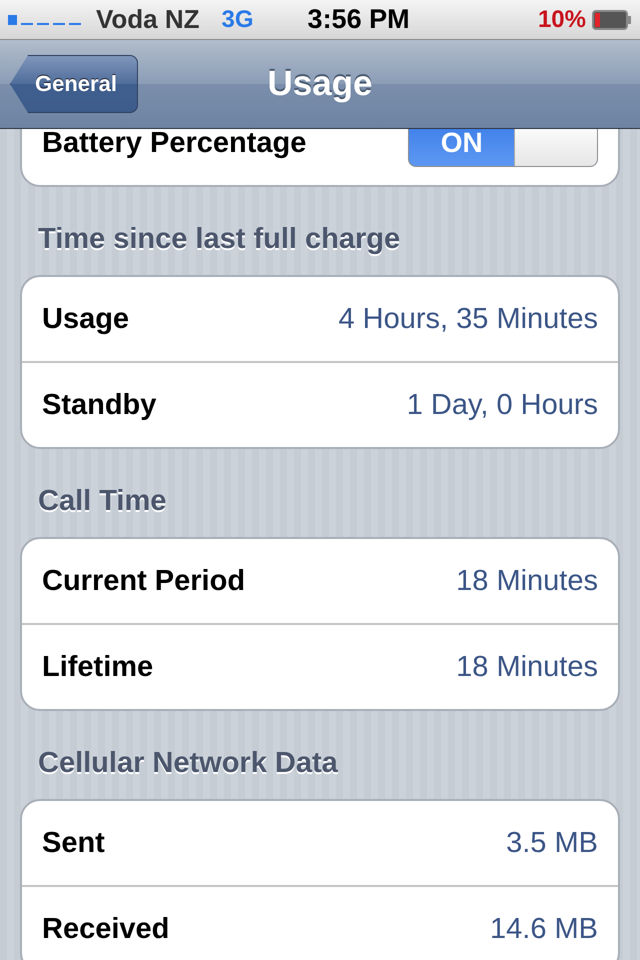 The width and height of the screenshot is (640, 960). What do you see at coordinates (86, 319) in the screenshot?
I see `row-label: Usage` at bounding box center [86, 319].